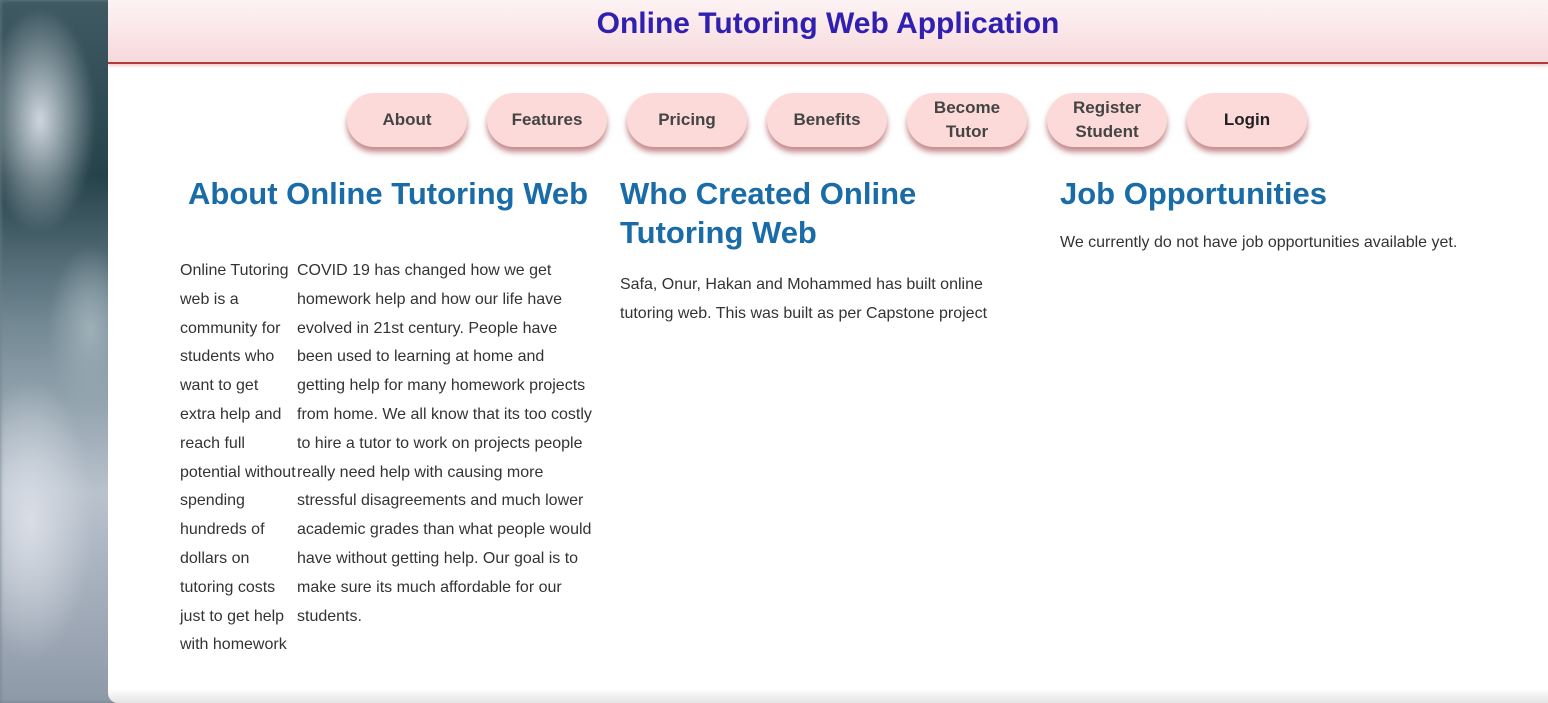 The width and height of the screenshot is (1548, 703). What do you see at coordinates (768, 213) in the screenshot?
I see `creators-heading: Who Created Online Tutoring Web` at bounding box center [768, 213].